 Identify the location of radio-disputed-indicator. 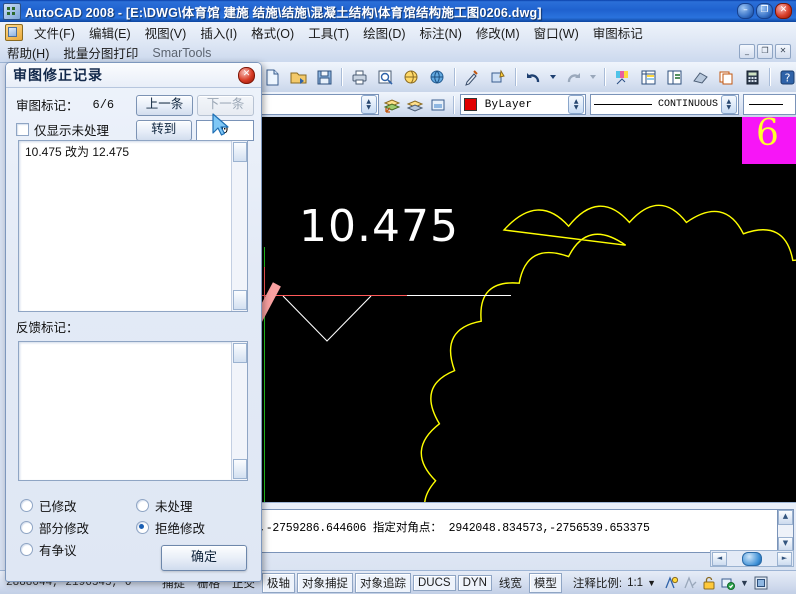
(26, 549).